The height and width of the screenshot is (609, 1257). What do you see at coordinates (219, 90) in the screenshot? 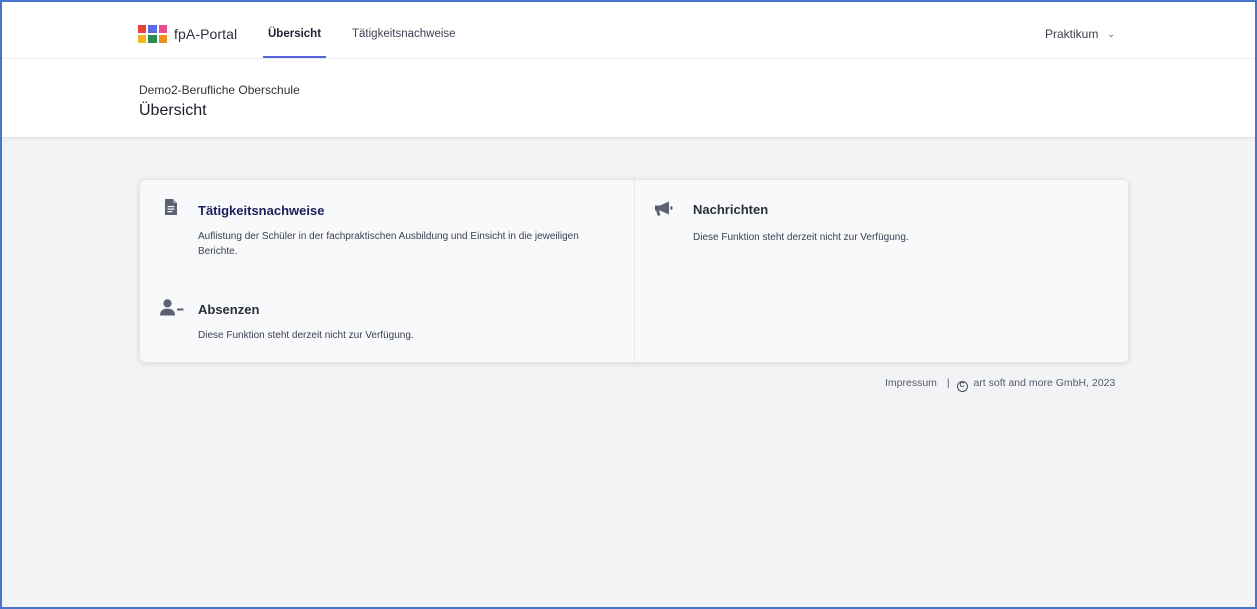
I see `organization-name: Demo2-Berufliche Oberschule` at bounding box center [219, 90].